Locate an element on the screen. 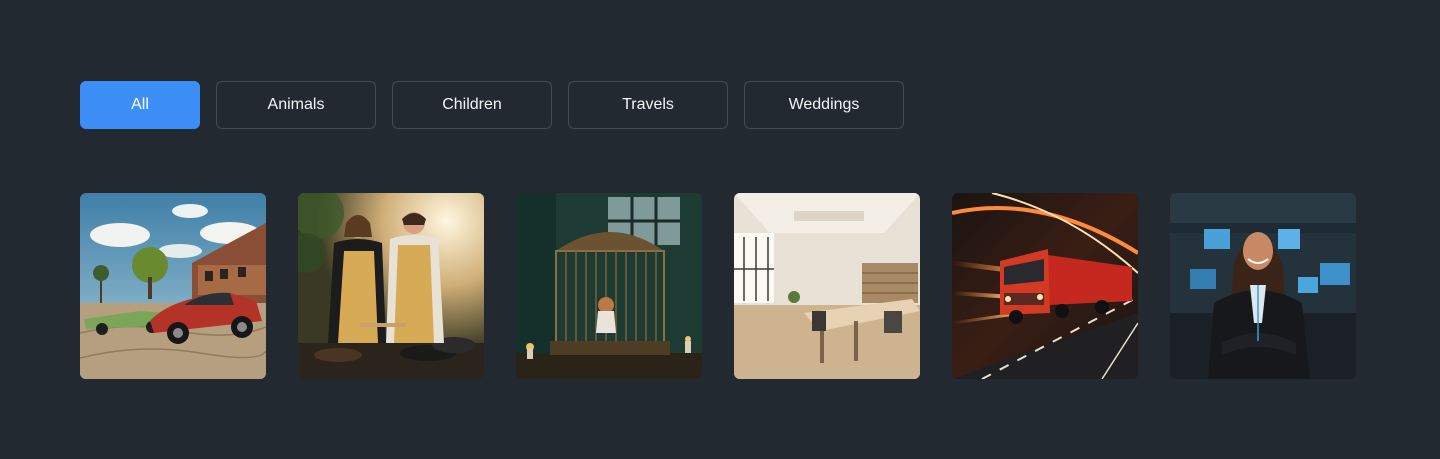 This screenshot has height=459, width=1440. filter-animals-button: Animals is located at coordinates (296, 105).